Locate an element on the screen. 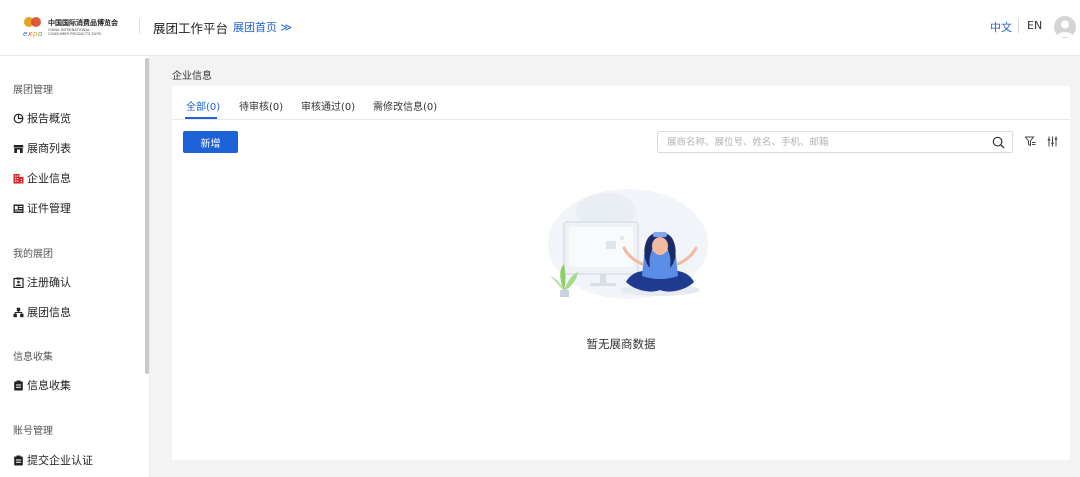 This screenshot has height=477, width=1080. sidebar-item-label: 提交企业认证 is located at coordinates (60, 460).